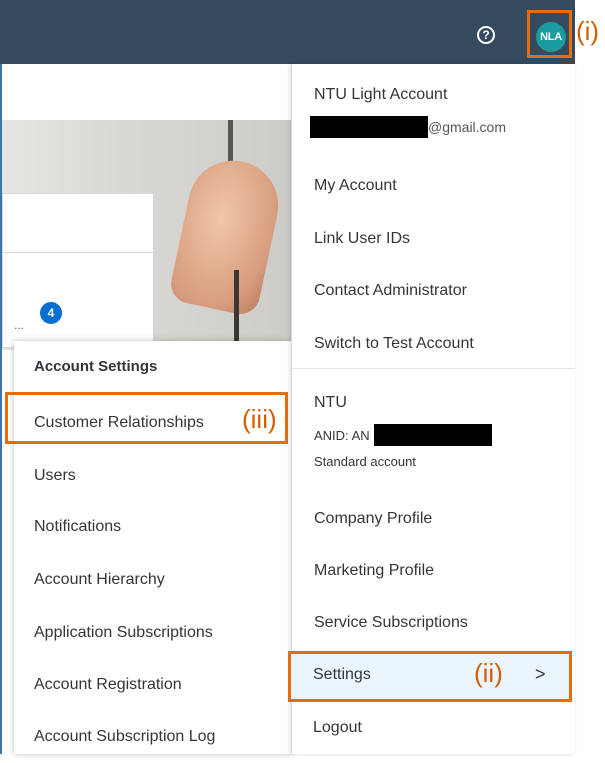  Describe the element at coordinates (259, 419) in the screenshot. I see `callout-label-iii: (iii)` at that location.